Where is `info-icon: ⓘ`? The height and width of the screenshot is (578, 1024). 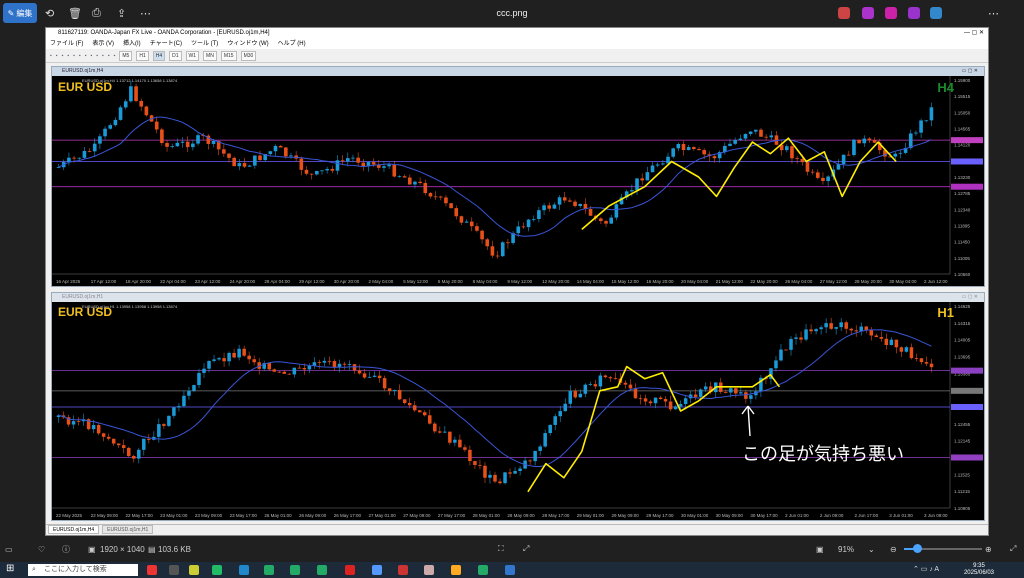
info-icon: ⓘ is located at coordinates (66, 549).